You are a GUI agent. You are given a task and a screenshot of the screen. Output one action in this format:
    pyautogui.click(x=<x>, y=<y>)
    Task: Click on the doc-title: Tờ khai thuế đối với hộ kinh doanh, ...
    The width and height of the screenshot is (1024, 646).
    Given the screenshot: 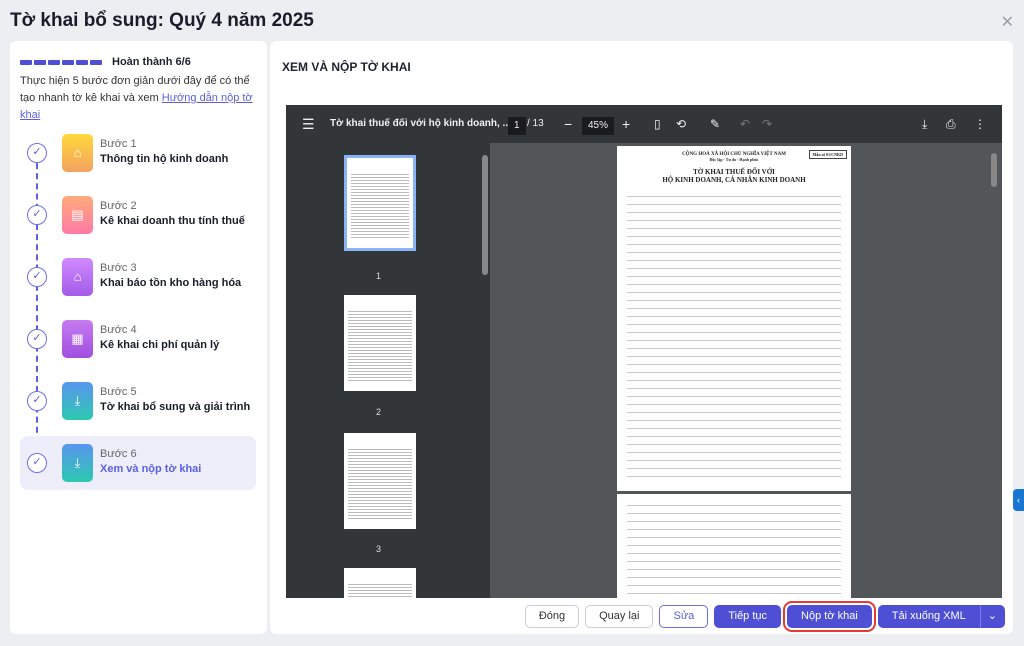 What is the action you would take?
    pyautogui.click(x=420, y=123)
    